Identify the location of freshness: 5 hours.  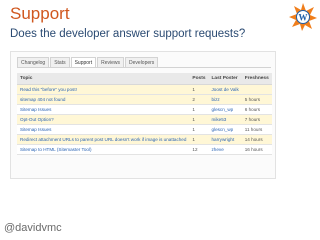
(256, 99).